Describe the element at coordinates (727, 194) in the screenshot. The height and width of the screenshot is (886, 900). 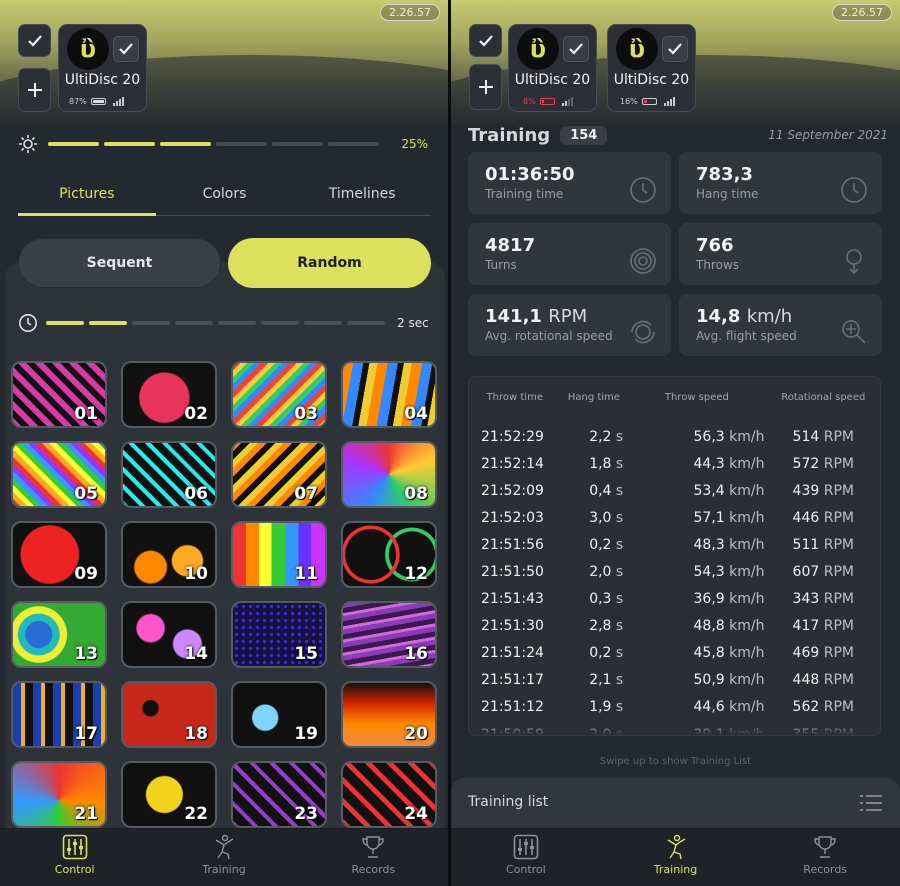
I see `stat-label: Hang time` at that location.